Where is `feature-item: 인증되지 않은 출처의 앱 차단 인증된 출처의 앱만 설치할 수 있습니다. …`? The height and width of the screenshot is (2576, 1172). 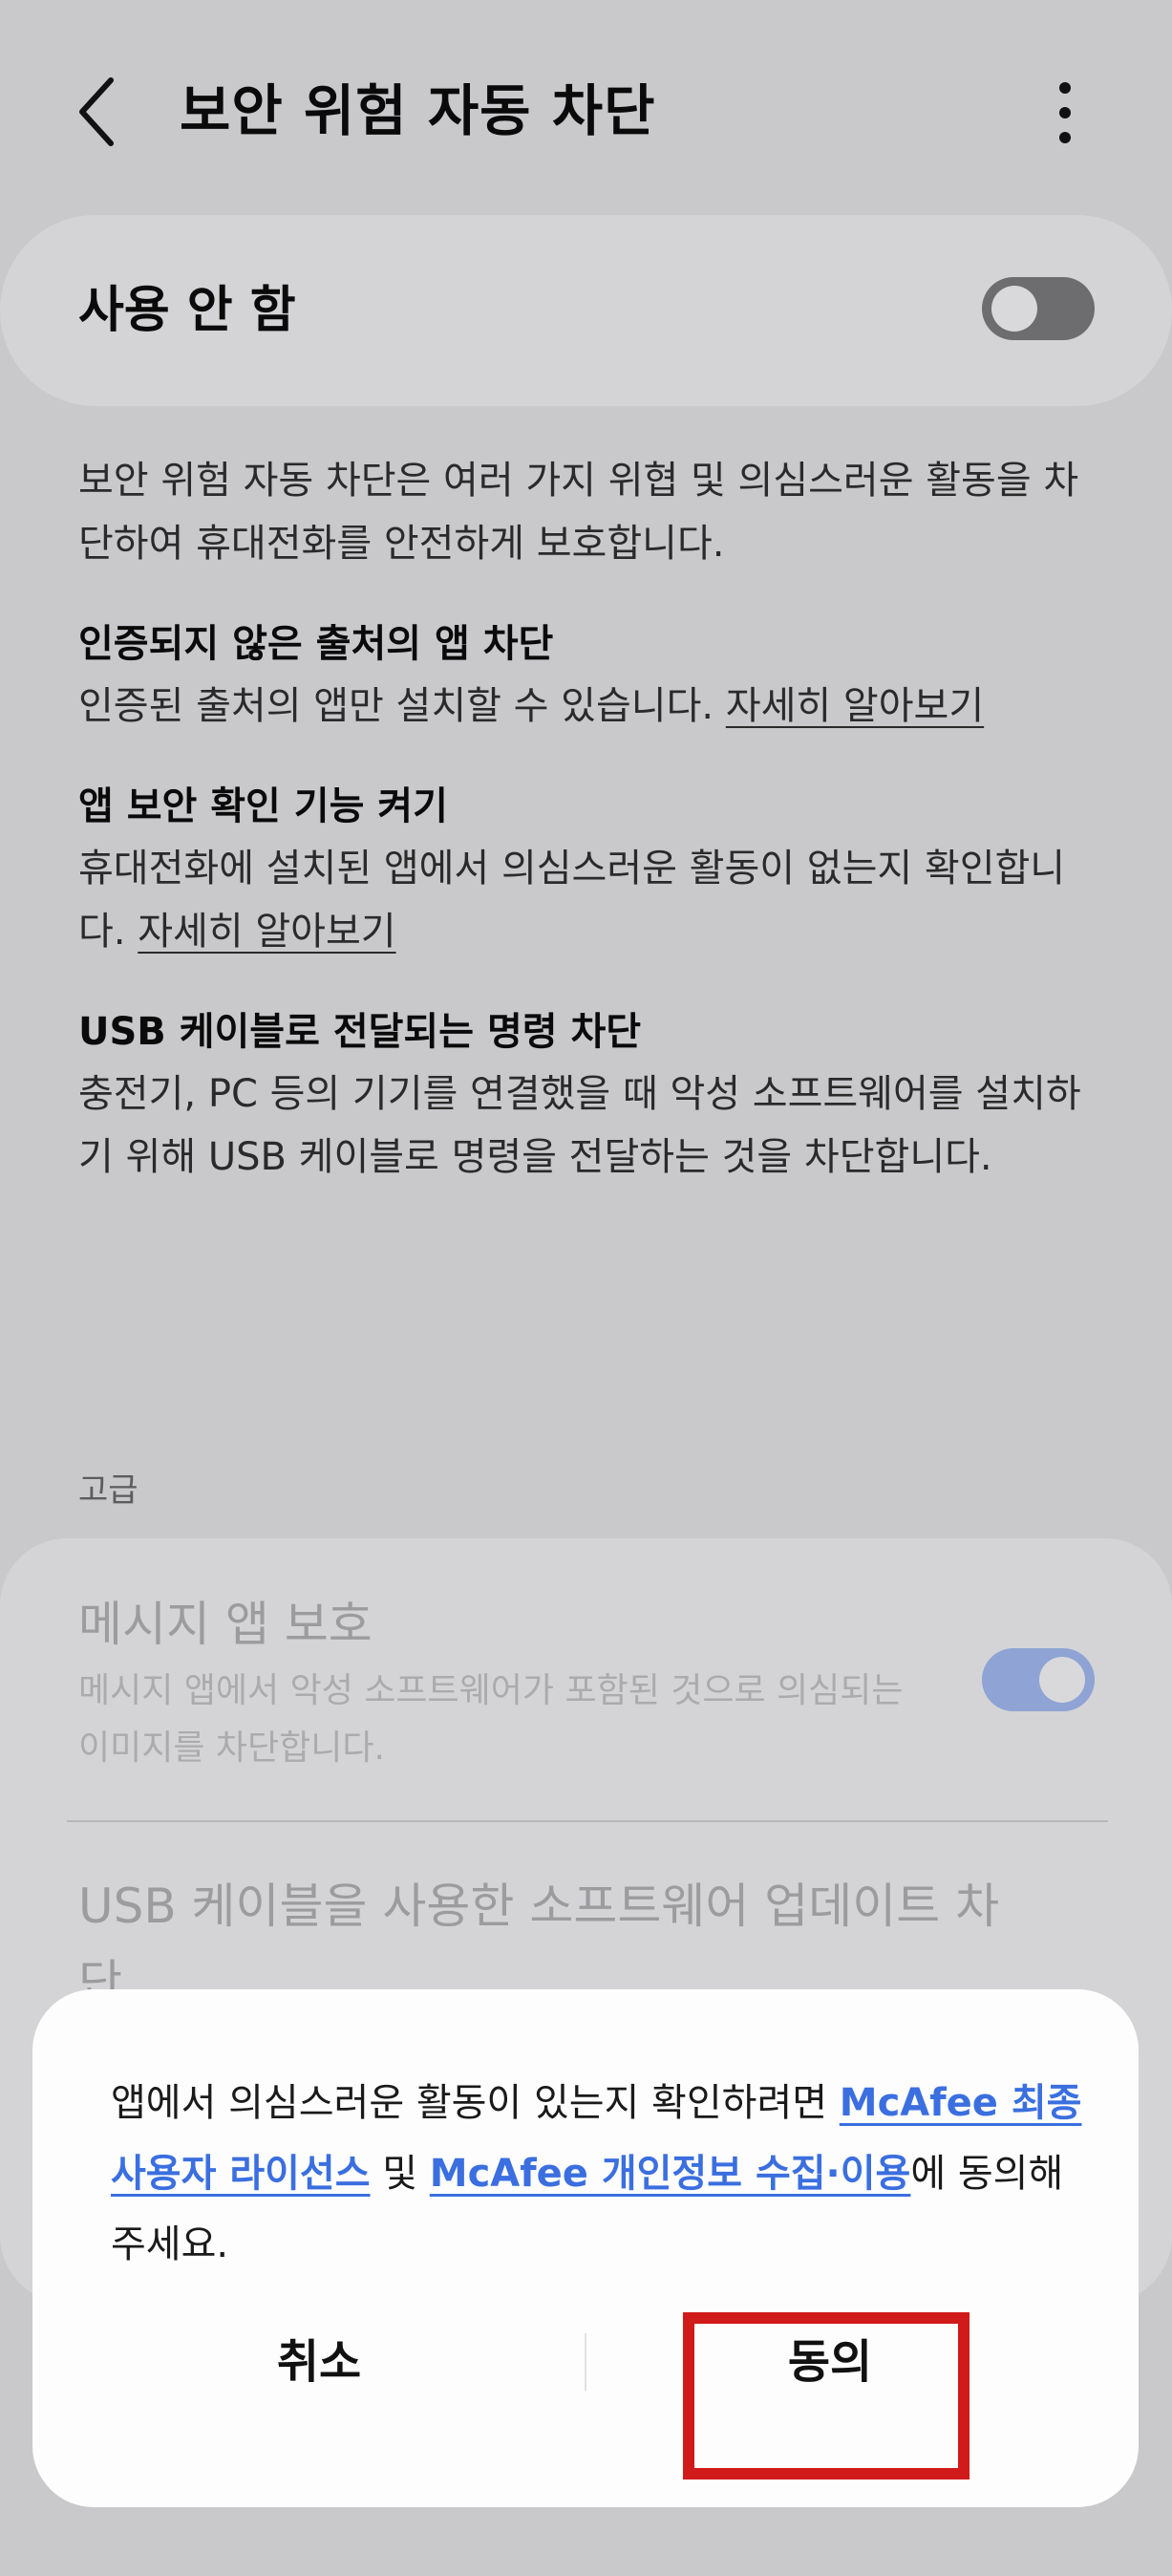 feature-item: 인증되지 않은 출처의 앱 차단 인증된 출처의 앱만 설치할 수 있습니다. … is located at coordinates (594, 675).